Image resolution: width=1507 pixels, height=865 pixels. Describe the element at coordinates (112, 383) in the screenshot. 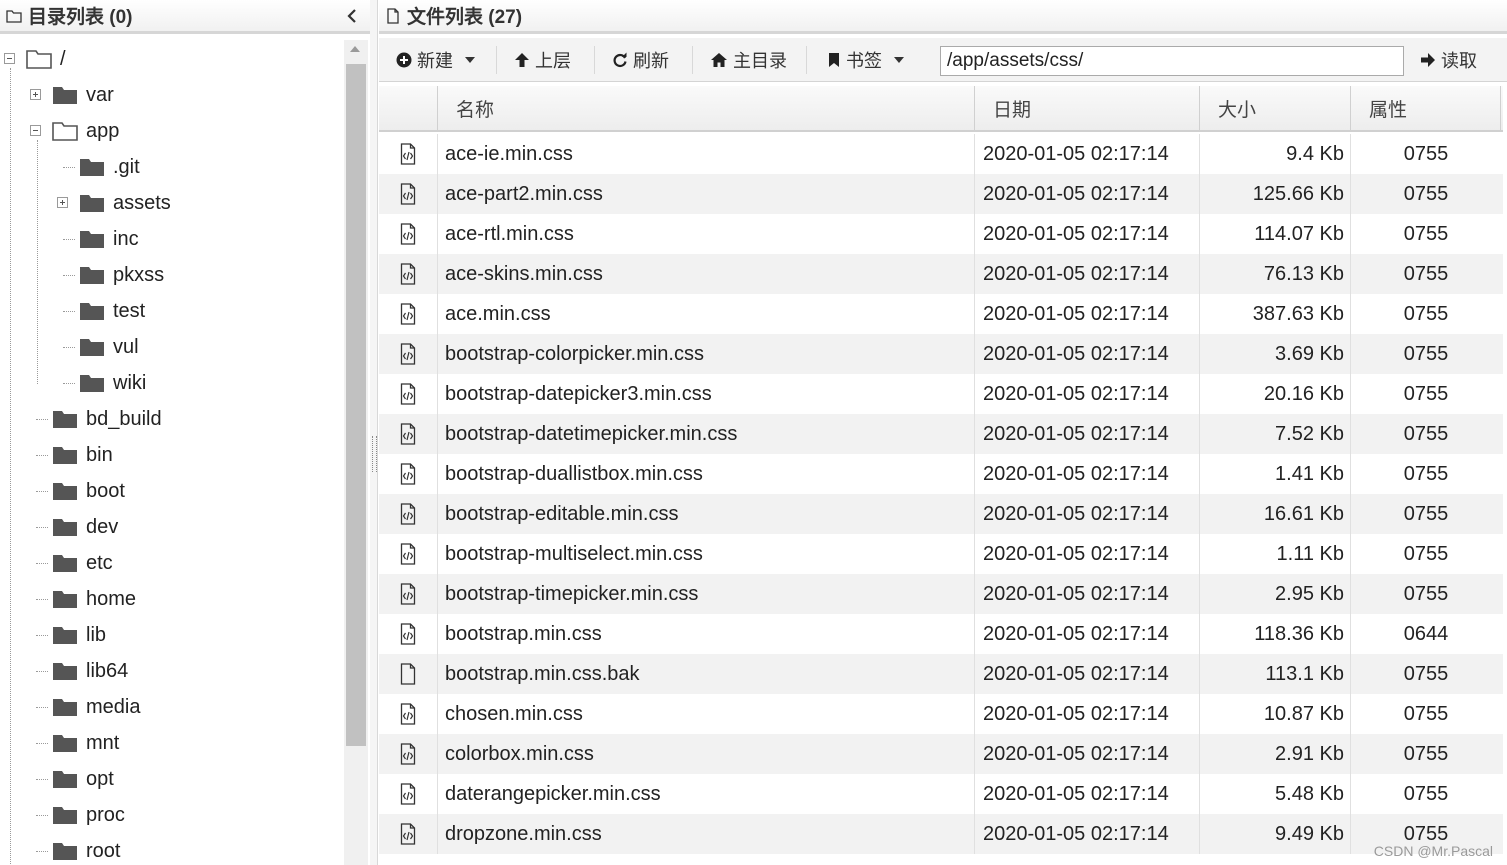

I see `tree-node: wiki` at that location.